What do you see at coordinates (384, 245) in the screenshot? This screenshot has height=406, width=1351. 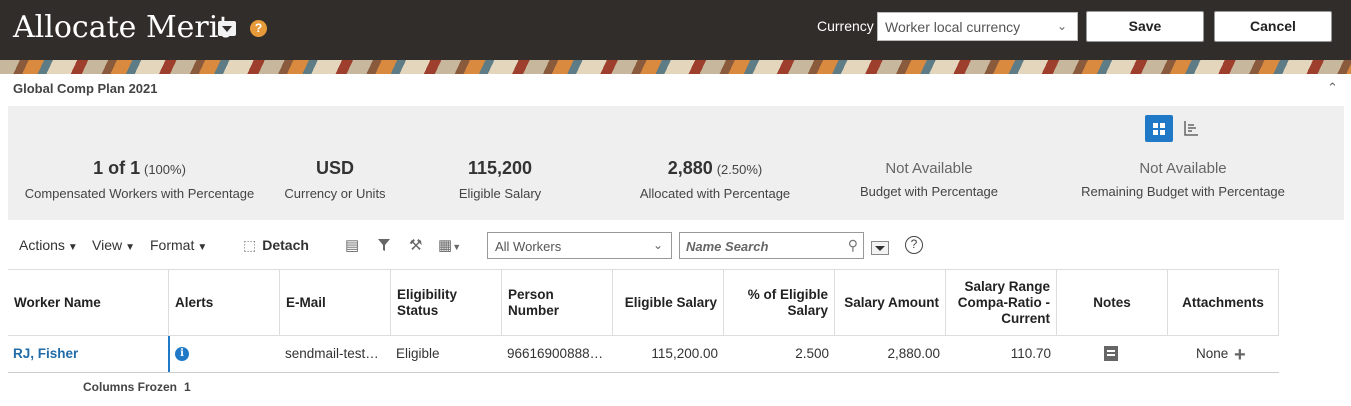 I see `filter-icon` at bounding box center [384, 245].